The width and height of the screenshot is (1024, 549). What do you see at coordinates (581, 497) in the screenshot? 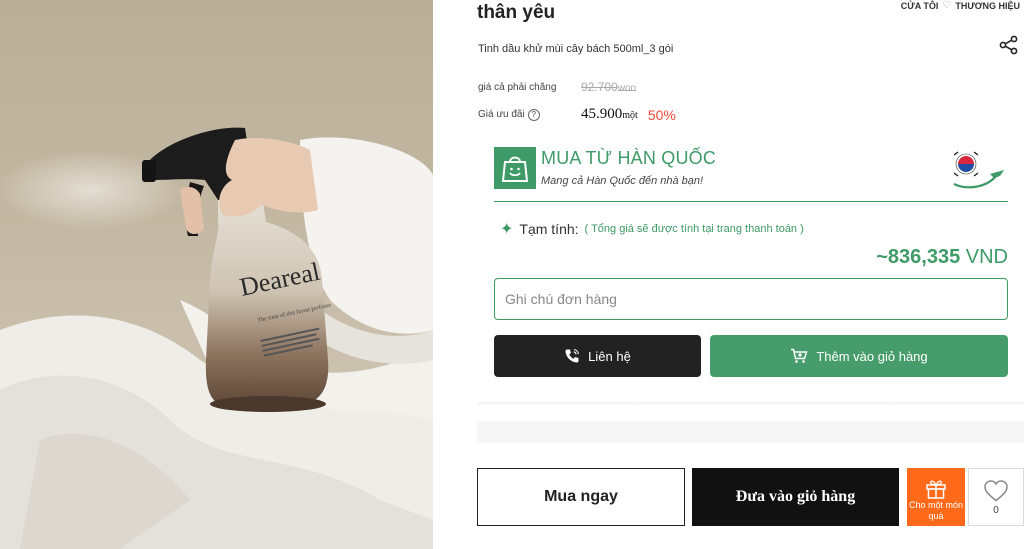
I see `buy-now-button: Mua ngay` at bounding box center [581, 497].